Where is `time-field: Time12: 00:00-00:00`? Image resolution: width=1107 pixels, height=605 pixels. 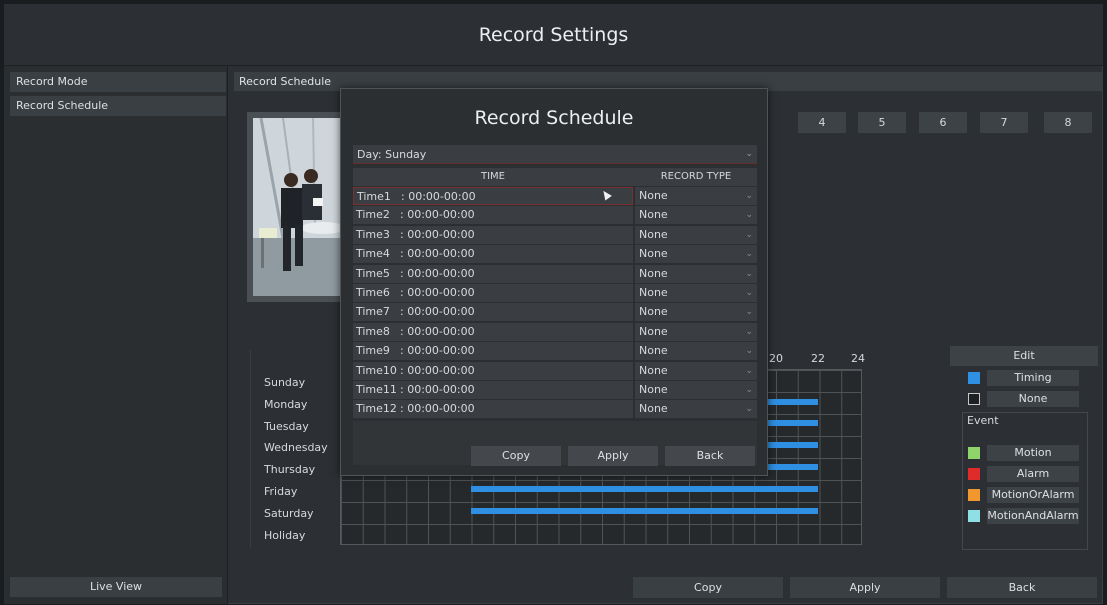 time-field: Time12: 00:00-00:00 is located at coordinates (493, 409).